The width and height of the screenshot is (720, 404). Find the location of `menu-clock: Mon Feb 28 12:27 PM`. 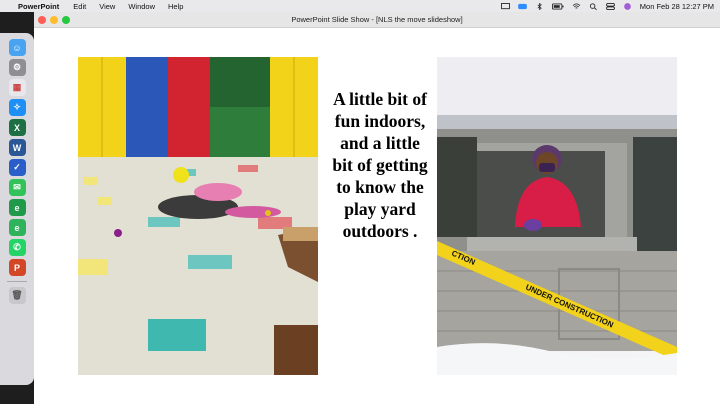

menu-clock: Mon Feb 28 12:27 PM is located at coordinates (677, 6).